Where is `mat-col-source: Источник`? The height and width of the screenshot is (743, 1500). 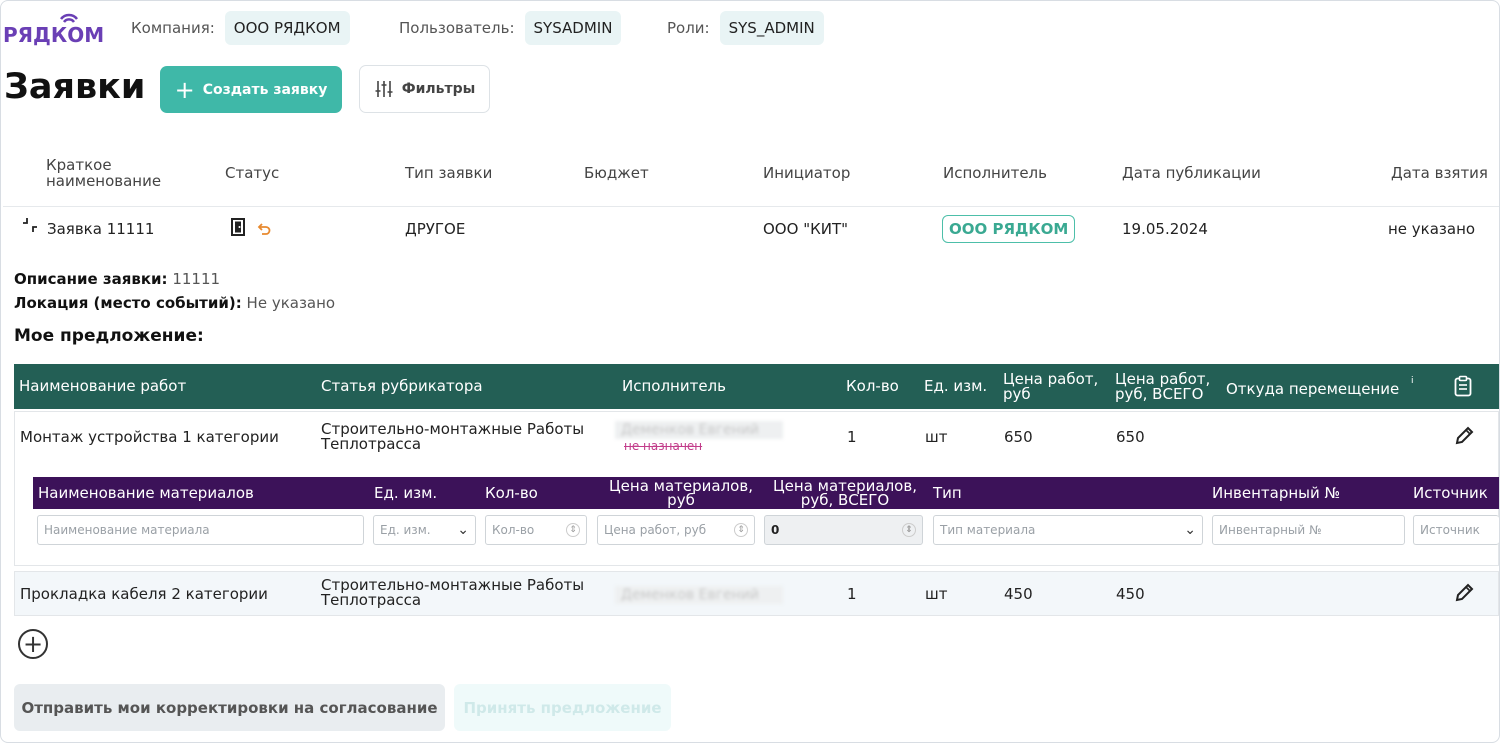 mat-col-source: Источник is located at coordinates (1450, 493).